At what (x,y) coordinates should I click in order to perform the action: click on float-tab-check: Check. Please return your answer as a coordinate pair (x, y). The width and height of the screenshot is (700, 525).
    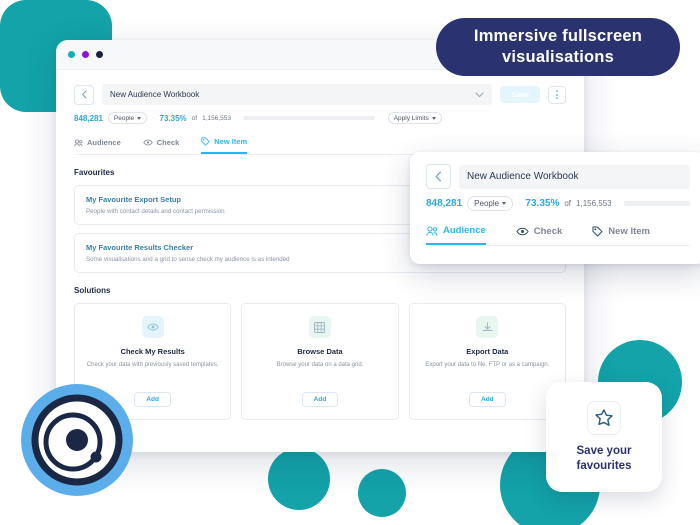
    Looking at the image, I should click on (539, 235).